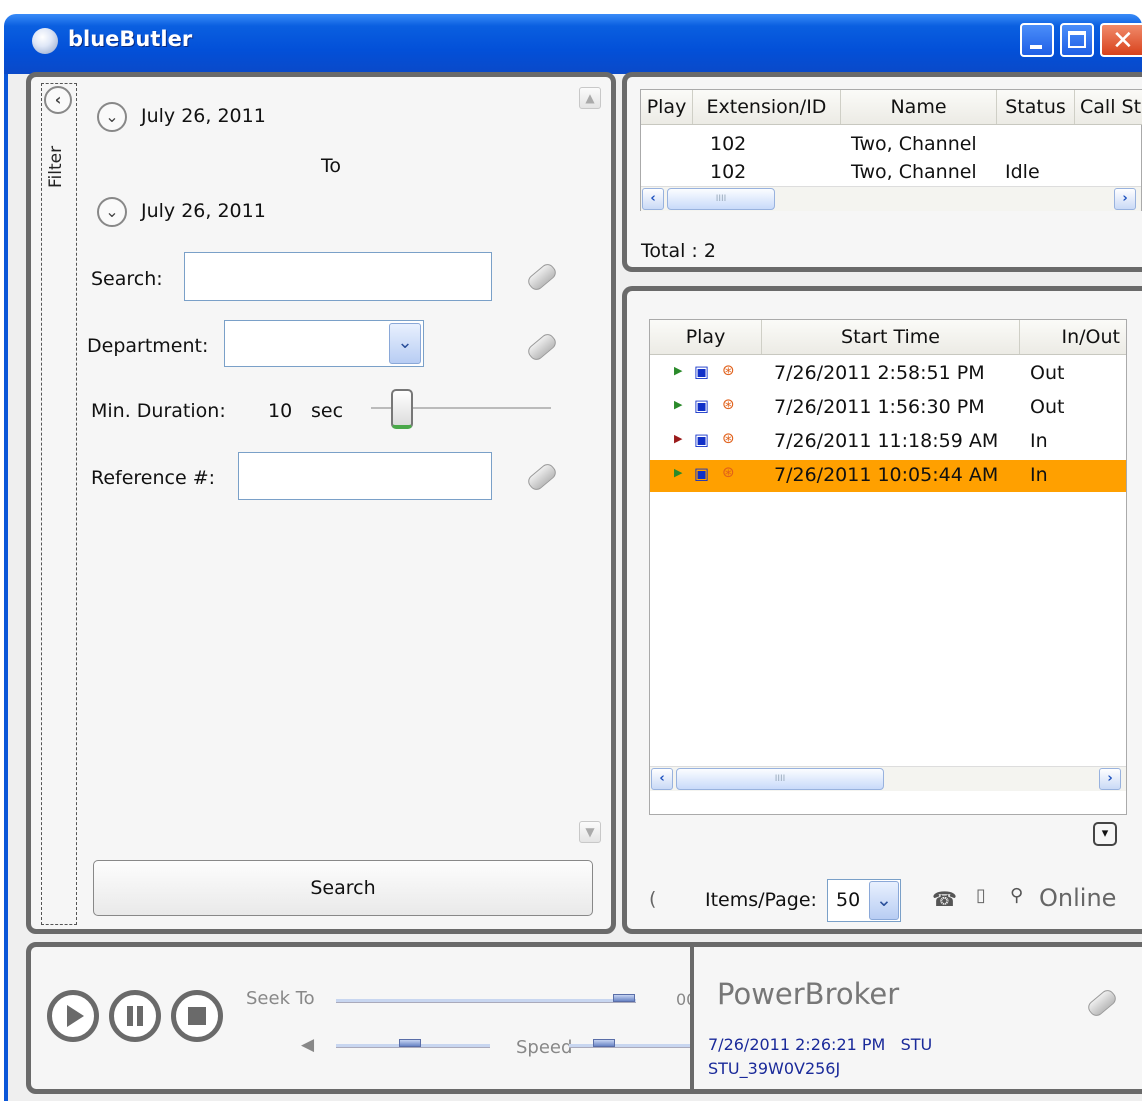  I want to click on items-per-page-select: 50 ⌄, so click(864, 900).